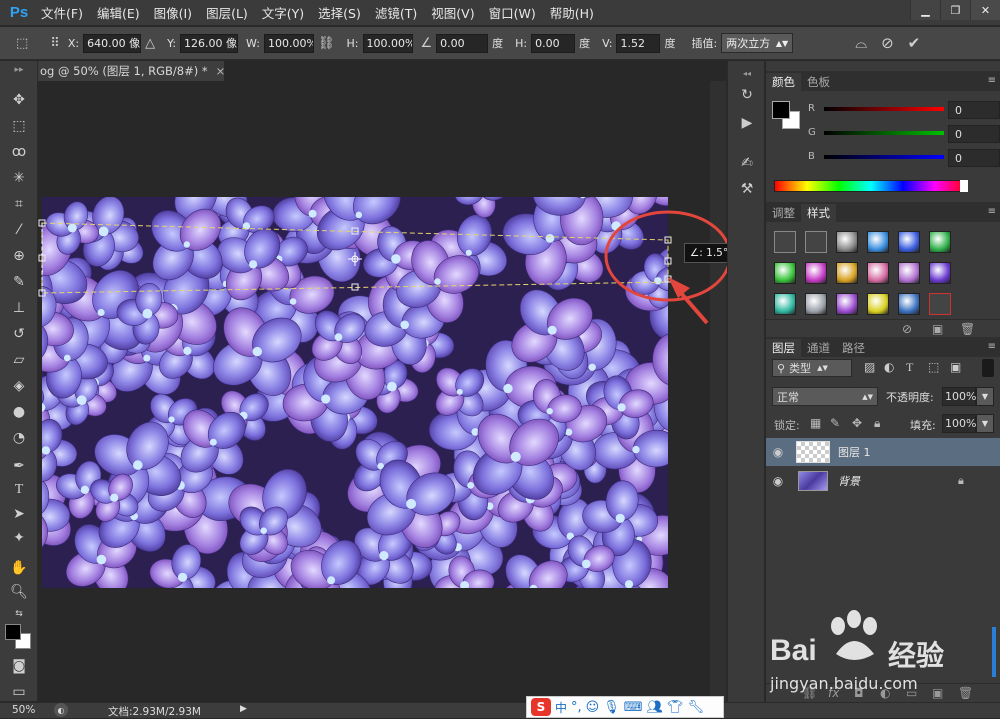 This screenshot has height=719, width=1000. I want to click on lock-position-icon: ✥, so click(857, 423).